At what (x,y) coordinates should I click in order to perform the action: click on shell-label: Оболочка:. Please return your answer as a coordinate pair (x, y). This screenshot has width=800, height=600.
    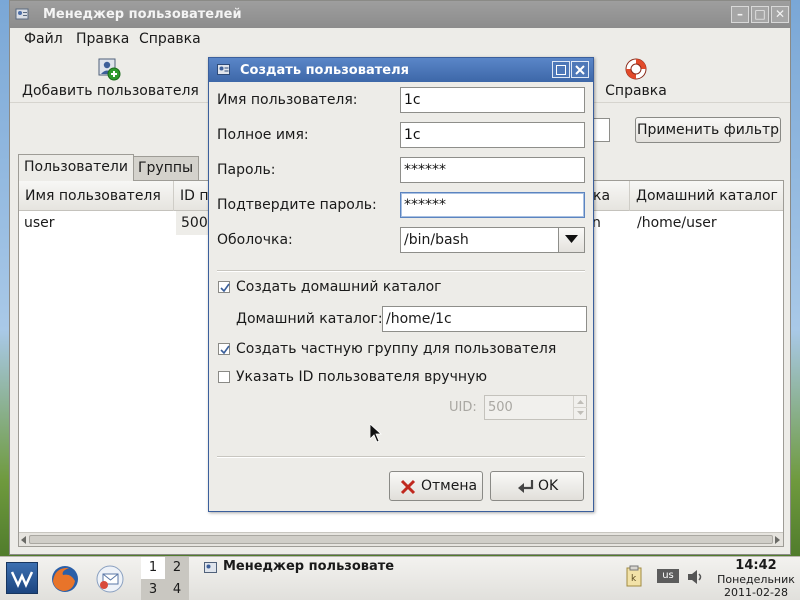
    Looking at the image, I should click on (255, 240).